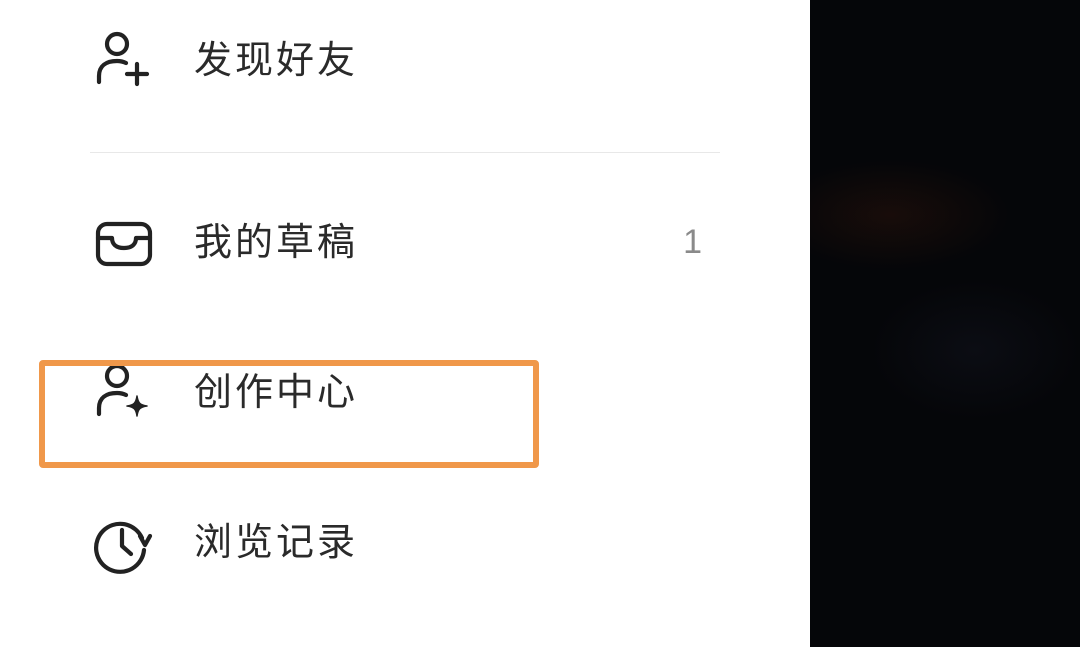 This screenshot has width=1080, height=647. What do you see at coordinates (692, 241) in the screenshot?
I see `draft-count-badge: 1` at bounding box center [692, 241].